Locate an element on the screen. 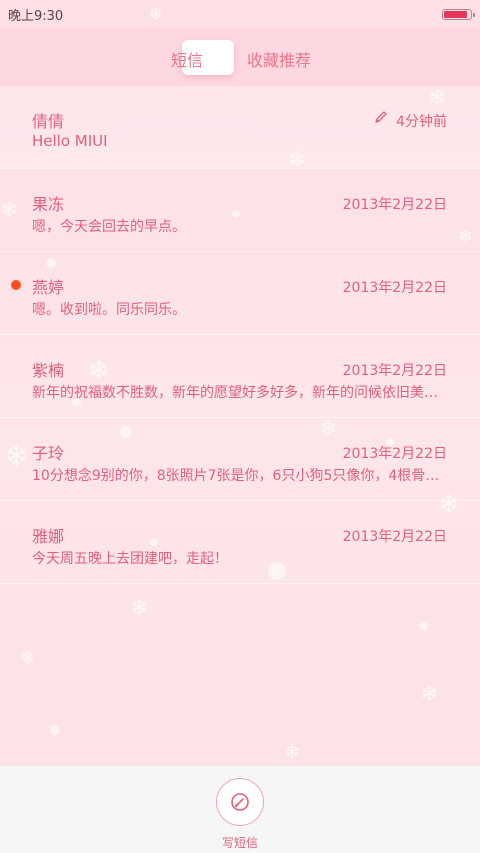 The image size is (480, 853). conversation-row: 倩倩 4分钟前 Hello MIUI is located at coordinates (240, 127).